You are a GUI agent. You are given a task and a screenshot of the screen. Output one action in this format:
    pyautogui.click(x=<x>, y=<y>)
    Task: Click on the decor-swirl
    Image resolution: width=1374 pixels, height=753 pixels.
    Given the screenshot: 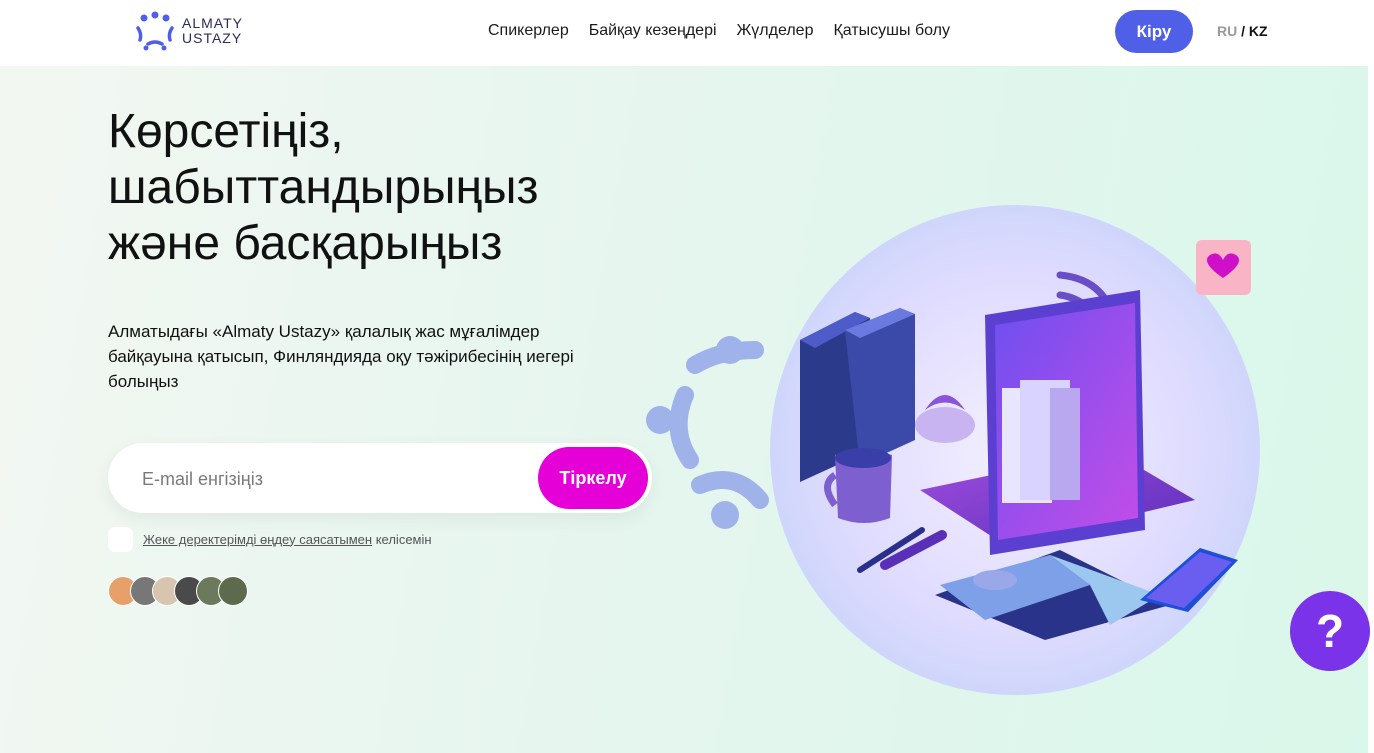 What is the action you would take?
    pyautogui.click(x=707, y=432)
    